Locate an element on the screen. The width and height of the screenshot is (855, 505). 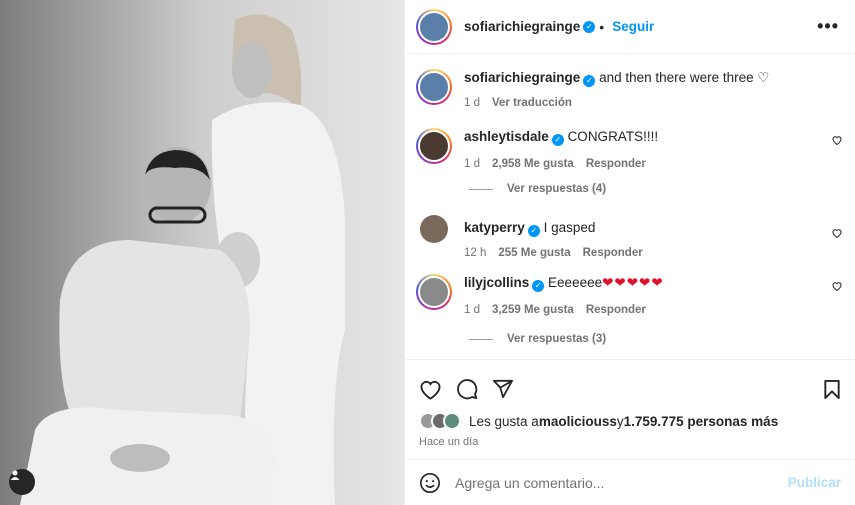
comment-username: katyperry is located at coordinates (494, 227).